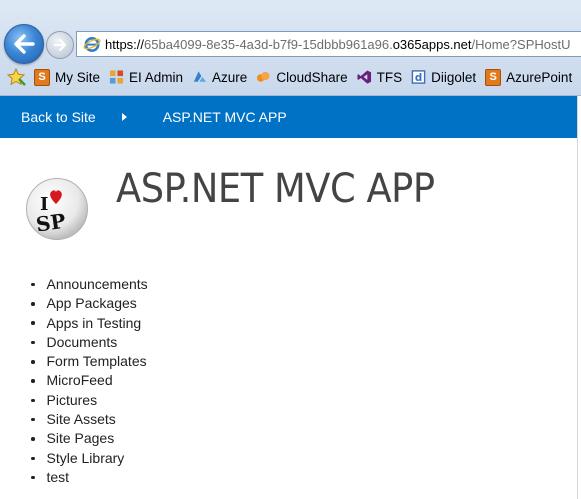 The image size is (581, 499). I want to click on list-item: Announcements, so click(88, 284).